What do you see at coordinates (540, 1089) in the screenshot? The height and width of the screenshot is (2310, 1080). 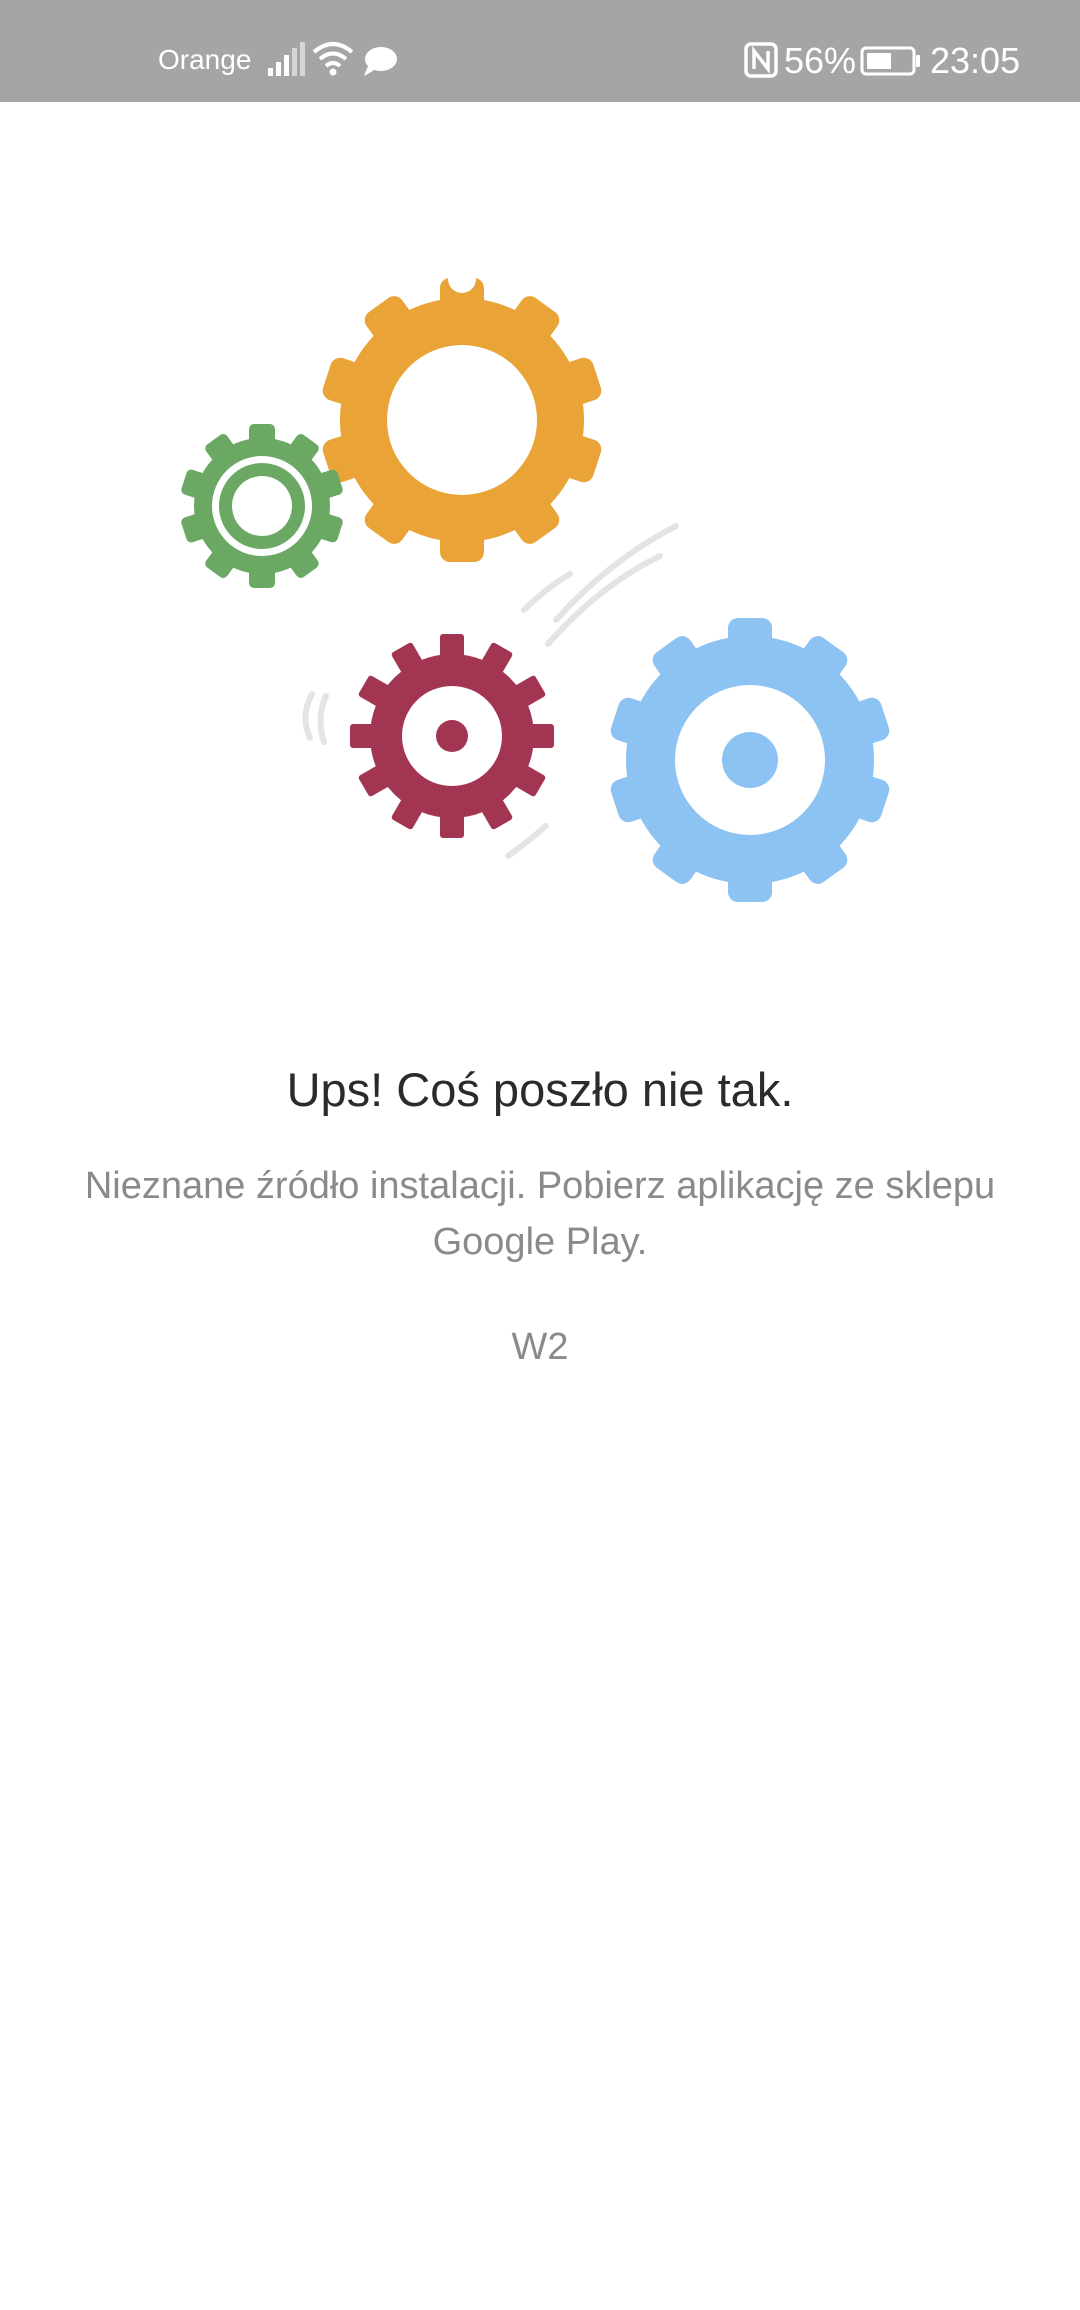 I see `error-title: Ups! Coś poszło nie tak.` at bounding box center [540, 1089].